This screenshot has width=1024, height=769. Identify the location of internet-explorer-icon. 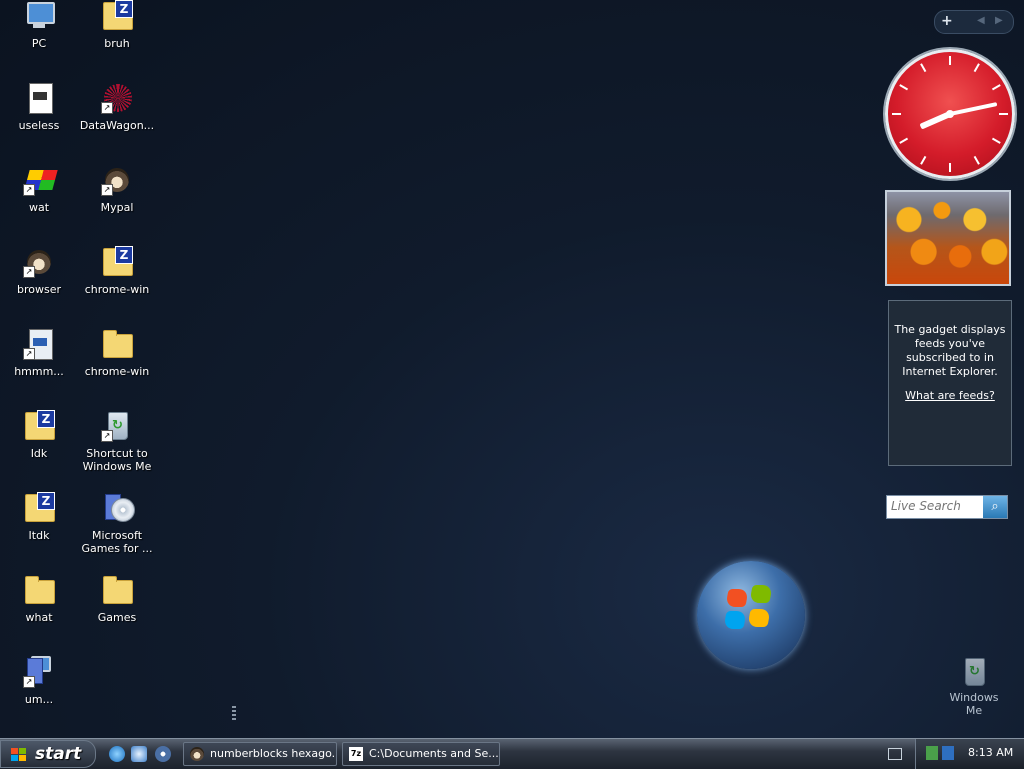
(117, 754).